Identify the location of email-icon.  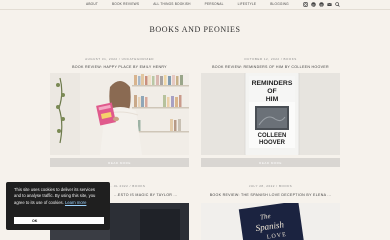
(329, 4).